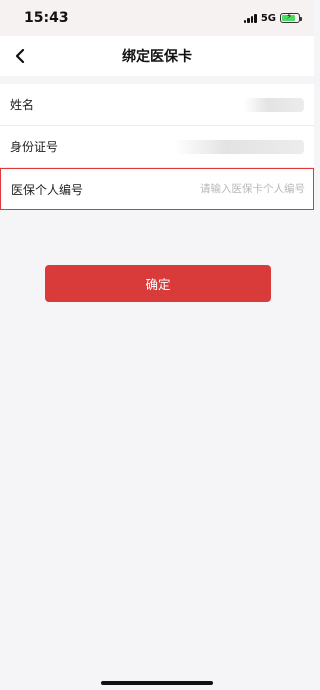 This screenshot has width=320, height=690. I want to click on insurance-number-row: 医保个人编号, so click(157, 189).